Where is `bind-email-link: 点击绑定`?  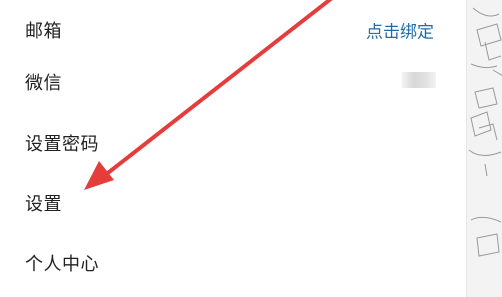
bind-email-link: 点击绑定 is located at coordinates (400, 30).